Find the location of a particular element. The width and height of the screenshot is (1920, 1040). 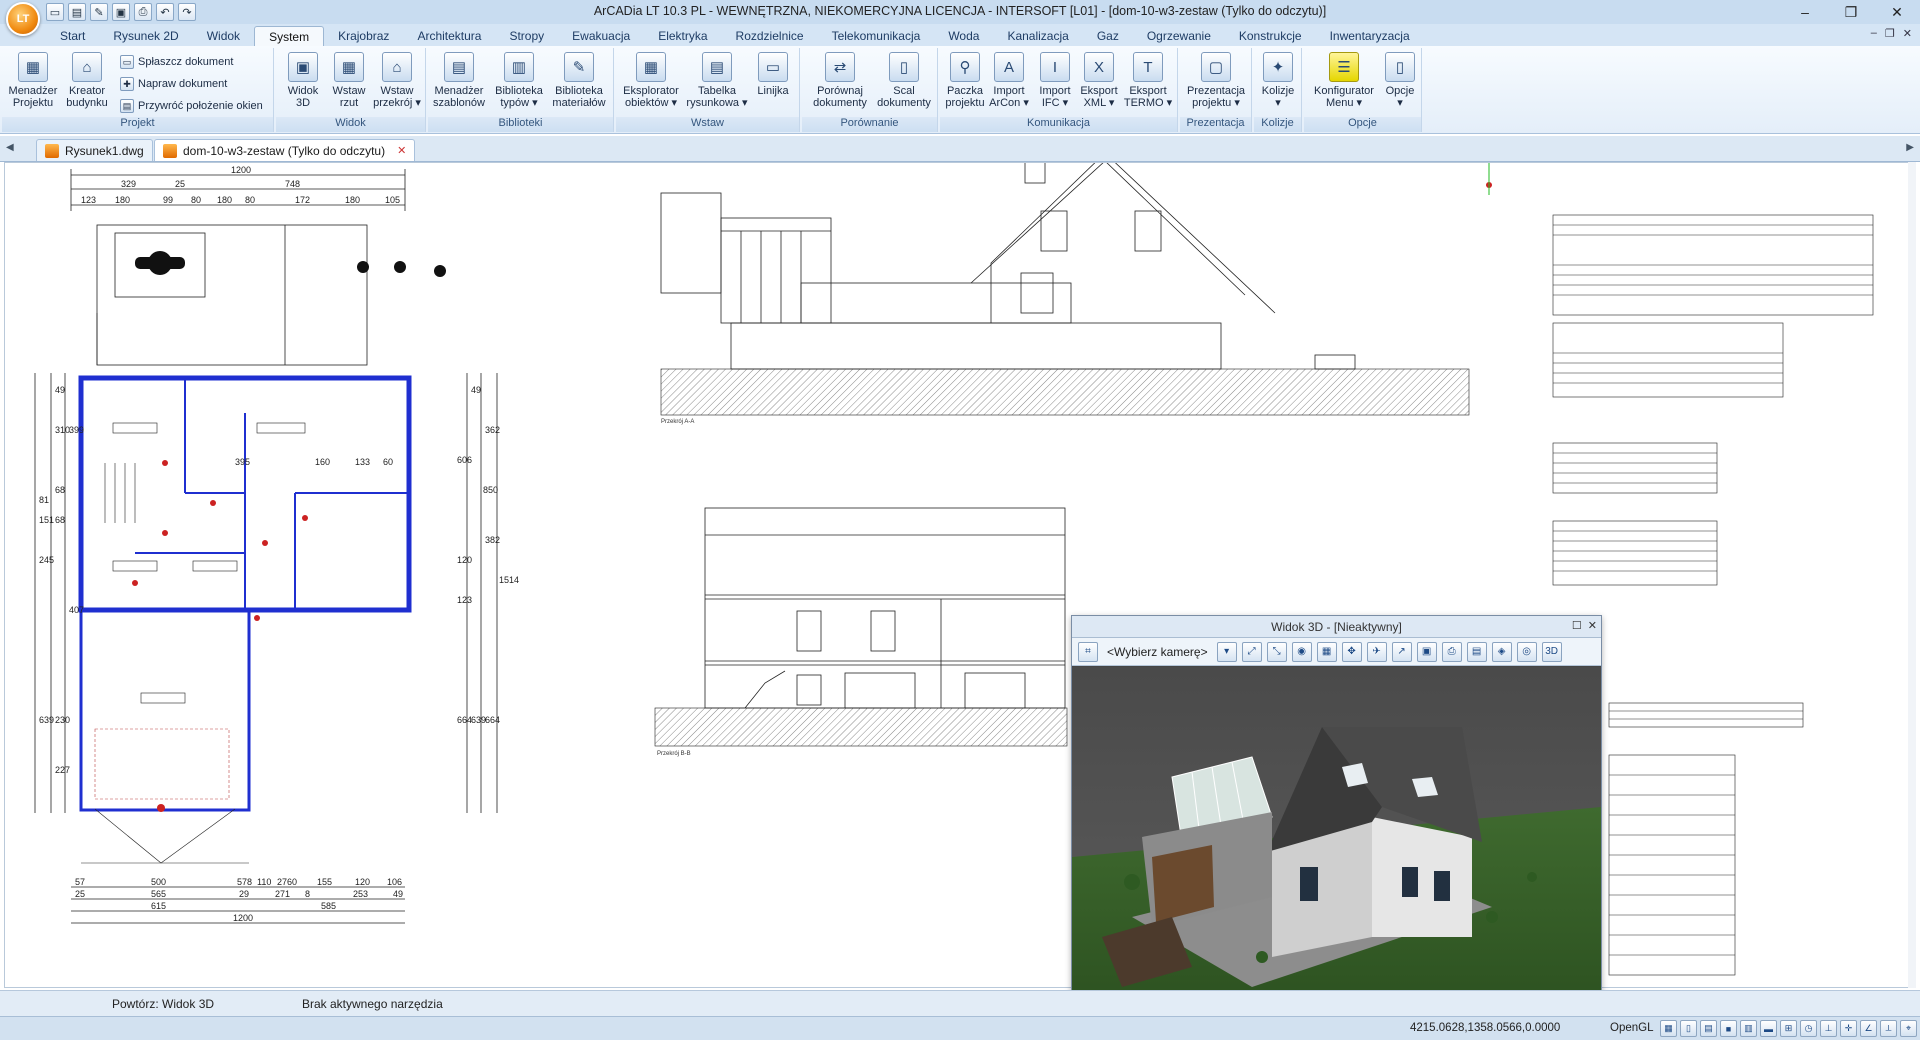

save-view-icon: ▣ is located at coordinates (1426, 651).